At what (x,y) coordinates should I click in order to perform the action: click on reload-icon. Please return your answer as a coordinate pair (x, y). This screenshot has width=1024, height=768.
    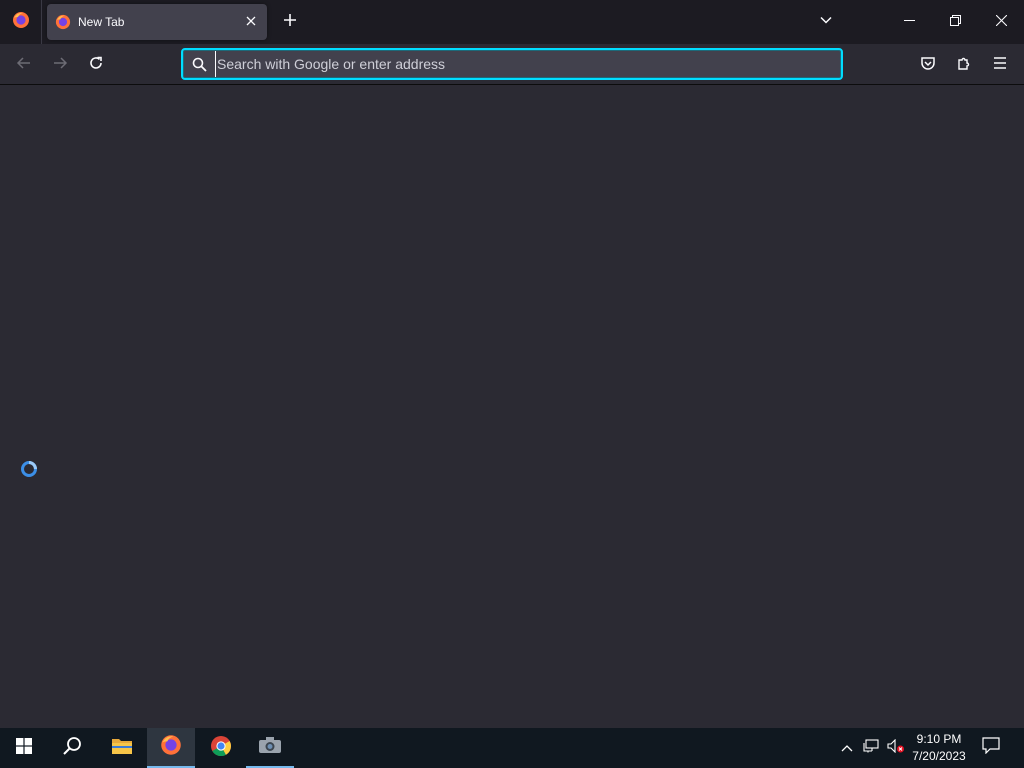
    Looking at the image, I should click on (96, 65).